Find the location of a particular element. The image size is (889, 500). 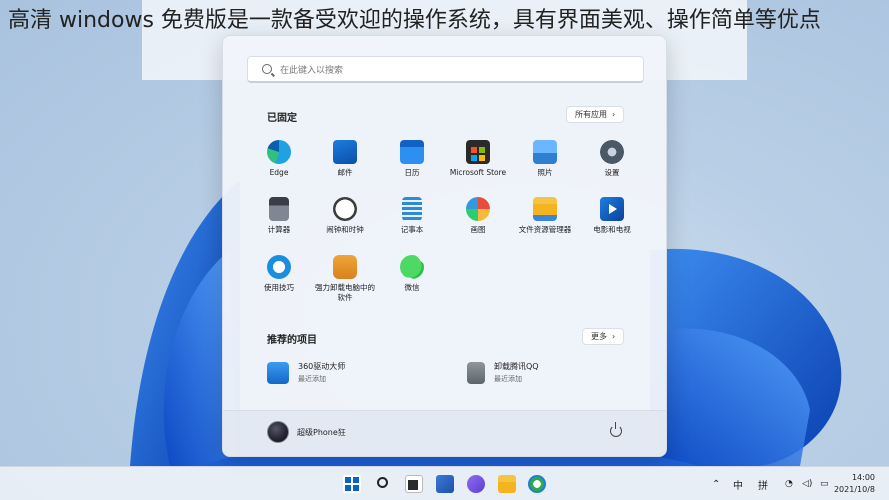

all-apps-button: 所有应用 › is located at coordinates (595, 114).